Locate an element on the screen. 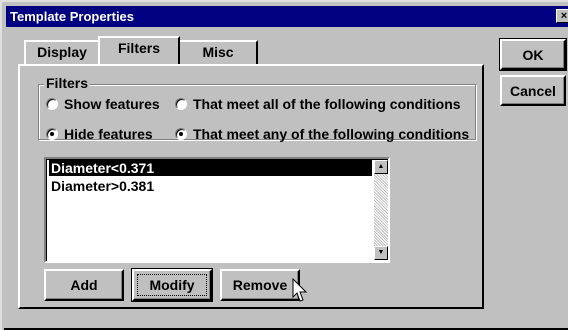  hide-features-radio-circle is located at coordinates (52, 134).